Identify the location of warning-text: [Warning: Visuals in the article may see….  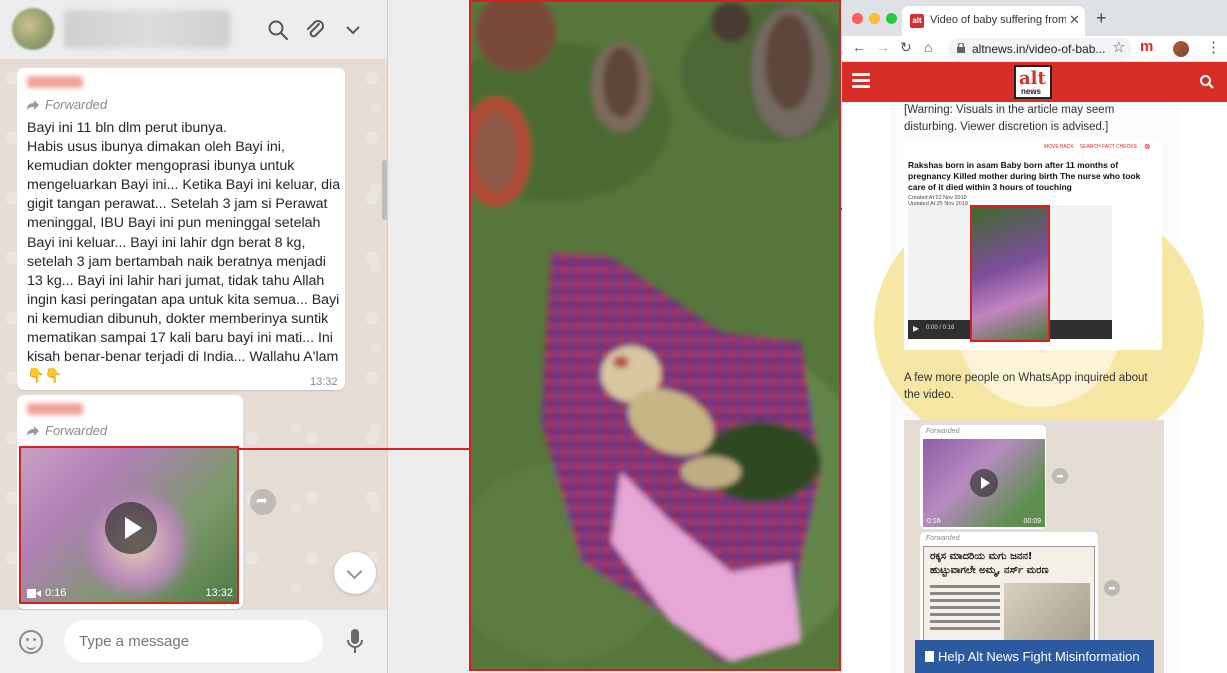
(1009, 118).